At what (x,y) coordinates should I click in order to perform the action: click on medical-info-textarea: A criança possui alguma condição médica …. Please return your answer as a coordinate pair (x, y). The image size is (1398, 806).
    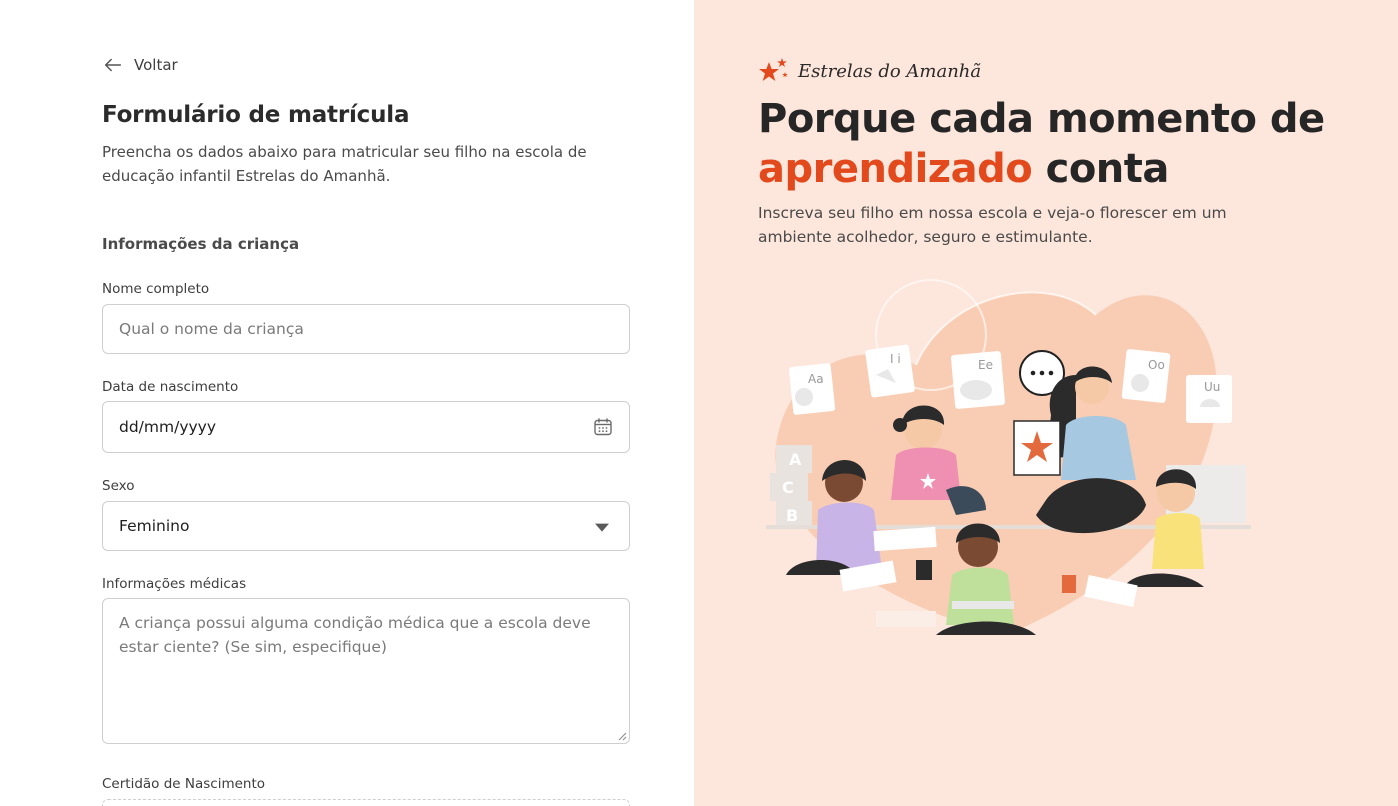
    Looking at the image, I should click on (366, 671).